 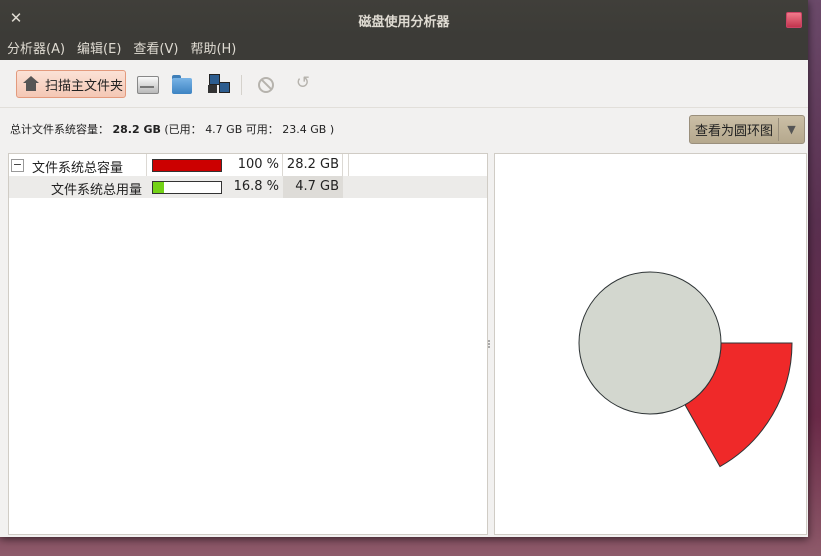 What do you see at coordinates (84, 86) in the screenshot?
I see `scan-home-label: 扫描主文件夹` at bounding box center [84, 86].